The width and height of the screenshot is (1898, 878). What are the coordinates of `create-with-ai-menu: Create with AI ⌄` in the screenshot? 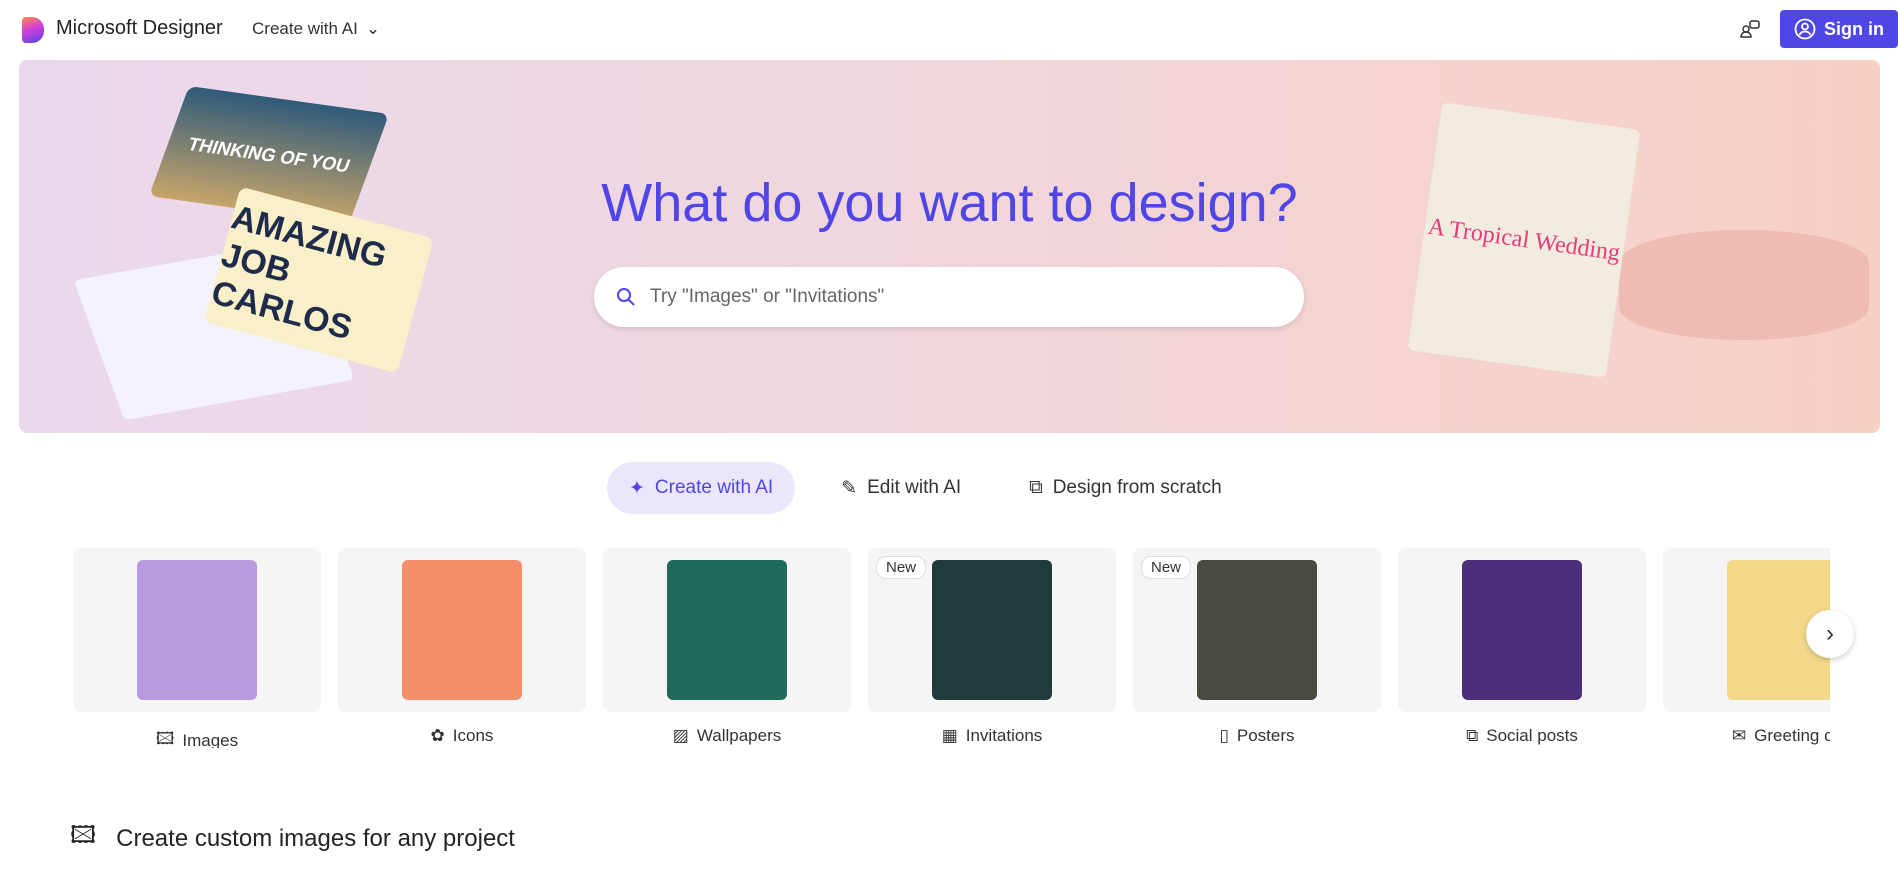 It's located at (316, 29).